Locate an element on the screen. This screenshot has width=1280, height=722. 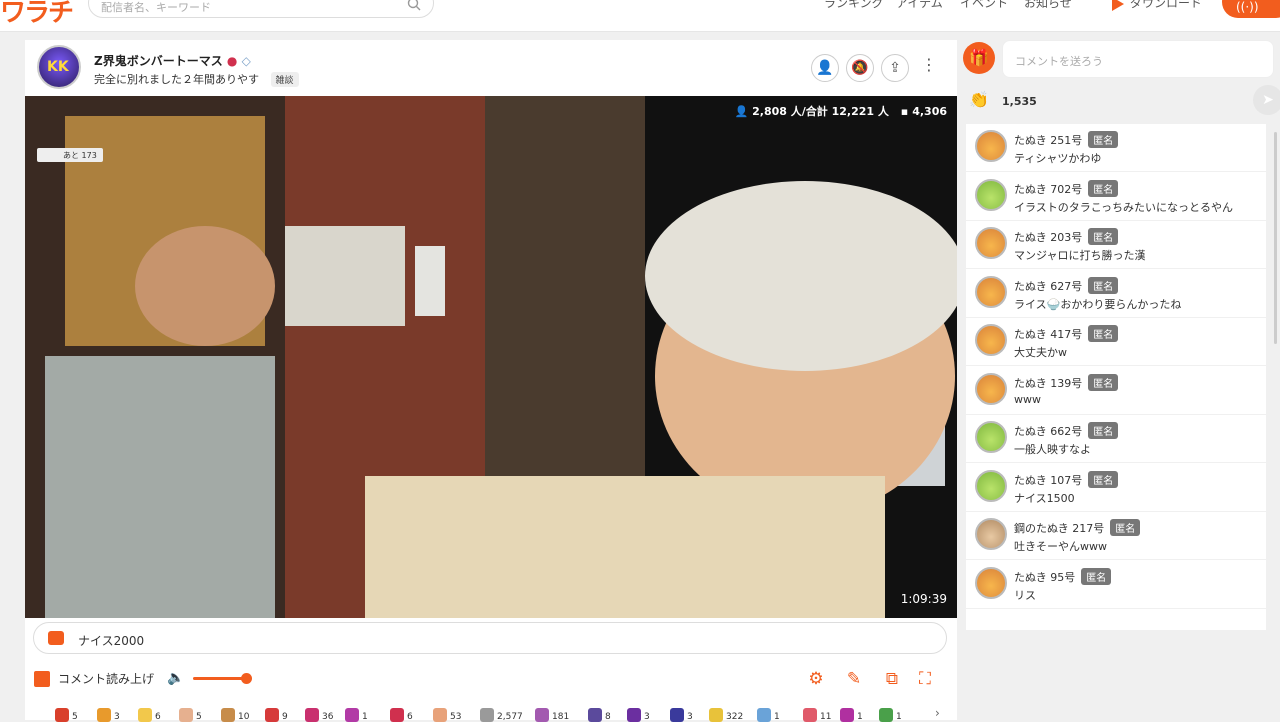
chat-message: たぬき 107号 匿名 ナイス1500 is located at coordinates (1116, 488).